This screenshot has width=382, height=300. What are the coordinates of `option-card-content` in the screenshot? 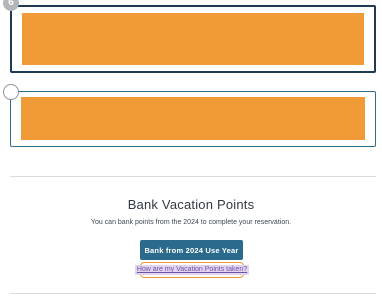 It's located at (193, 118).